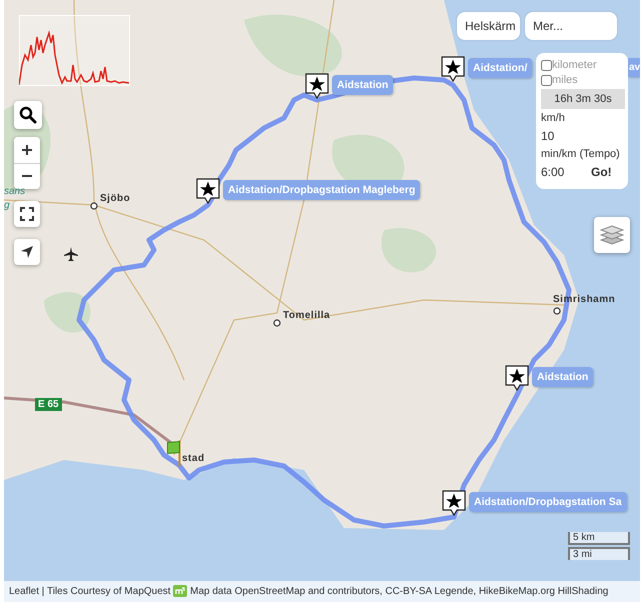 This screenshot has height=610, width=644. What do you see at coordinates (548, 502) in the screenshot?
I see `marker-label: Aidstation/Dropbagstation Sa` at bounding box center [548, 502].